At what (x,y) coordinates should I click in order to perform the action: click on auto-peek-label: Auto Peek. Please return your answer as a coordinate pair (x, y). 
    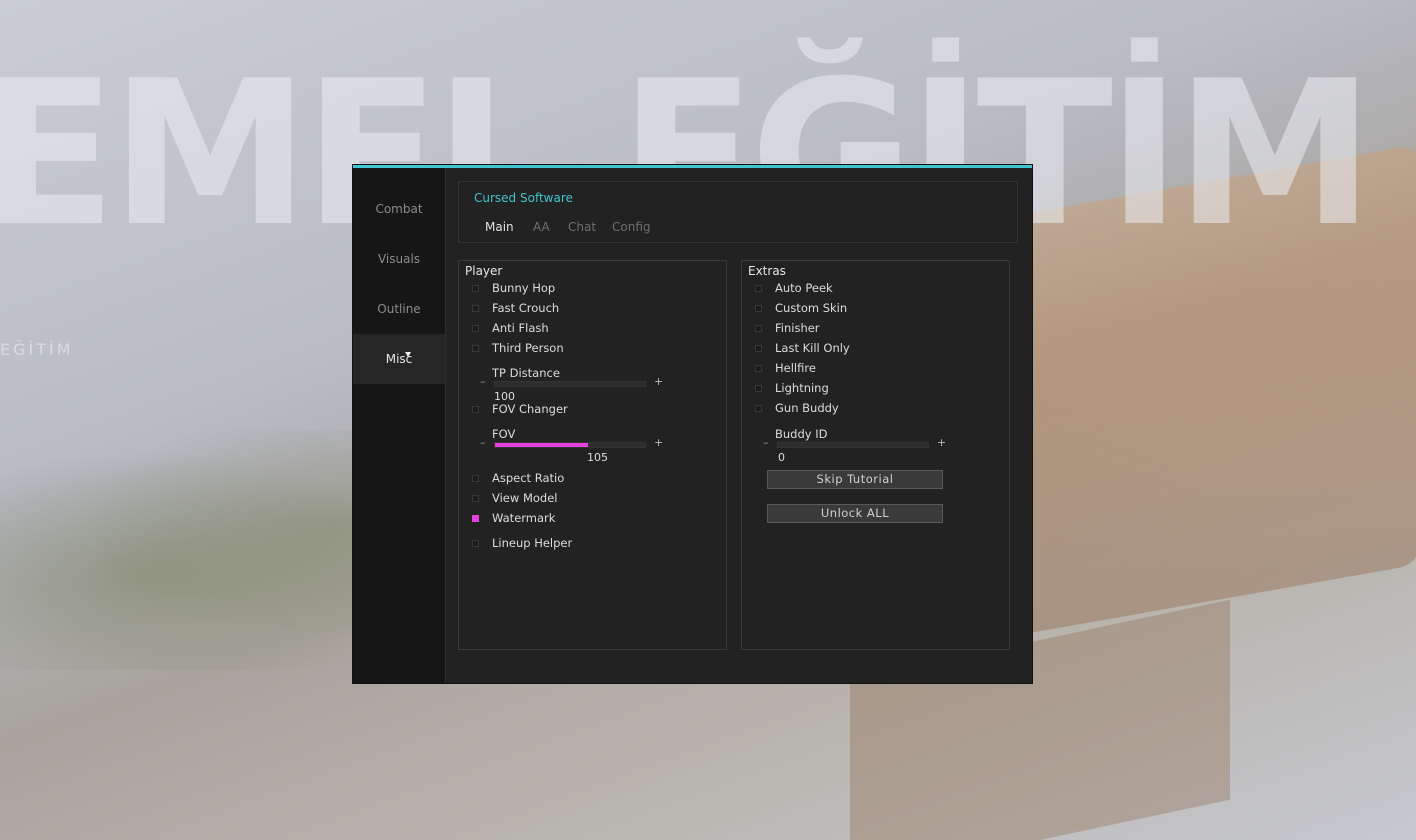
    Looking at the image, I should click on (804, 288).